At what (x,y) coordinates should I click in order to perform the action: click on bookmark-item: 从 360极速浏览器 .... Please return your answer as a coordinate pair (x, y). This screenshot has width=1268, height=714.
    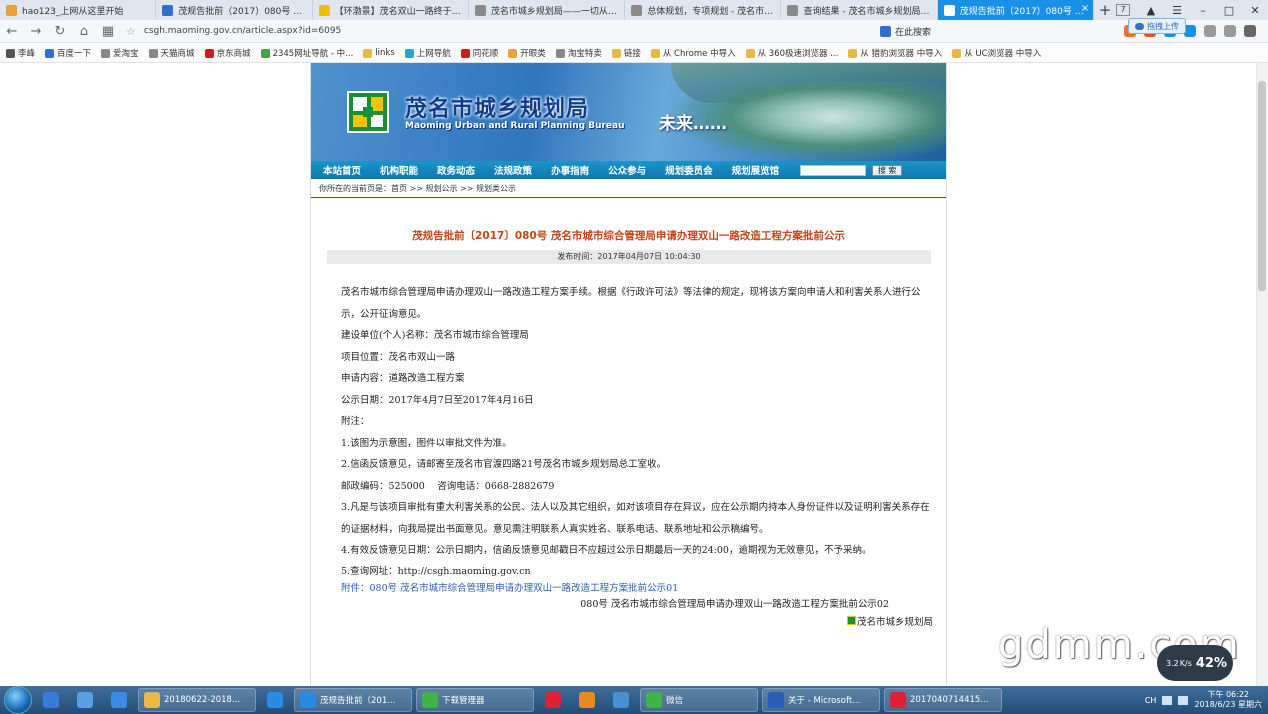
    Looking at the image, I should click on (791, 53).